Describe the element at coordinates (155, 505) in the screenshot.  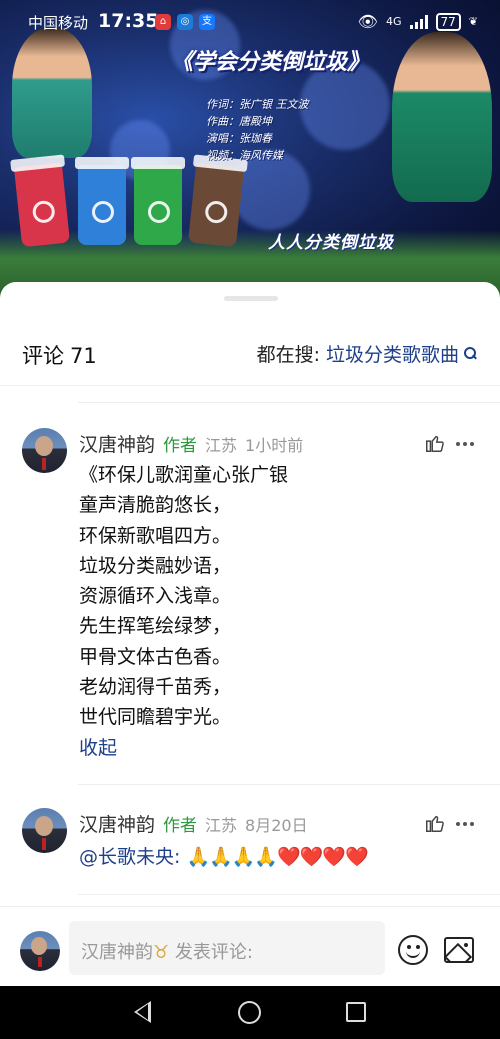
I see `comment-line: 童声清脆韵悠长，` at that location.